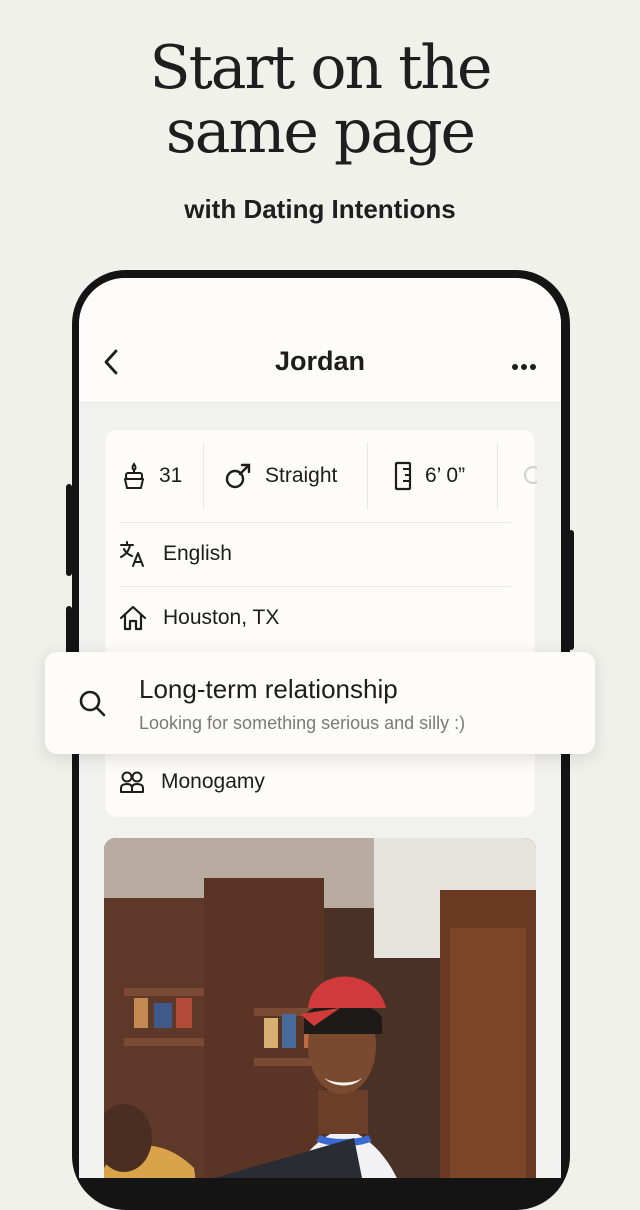  I want to click on vital-age: 31, so click(151, 476).